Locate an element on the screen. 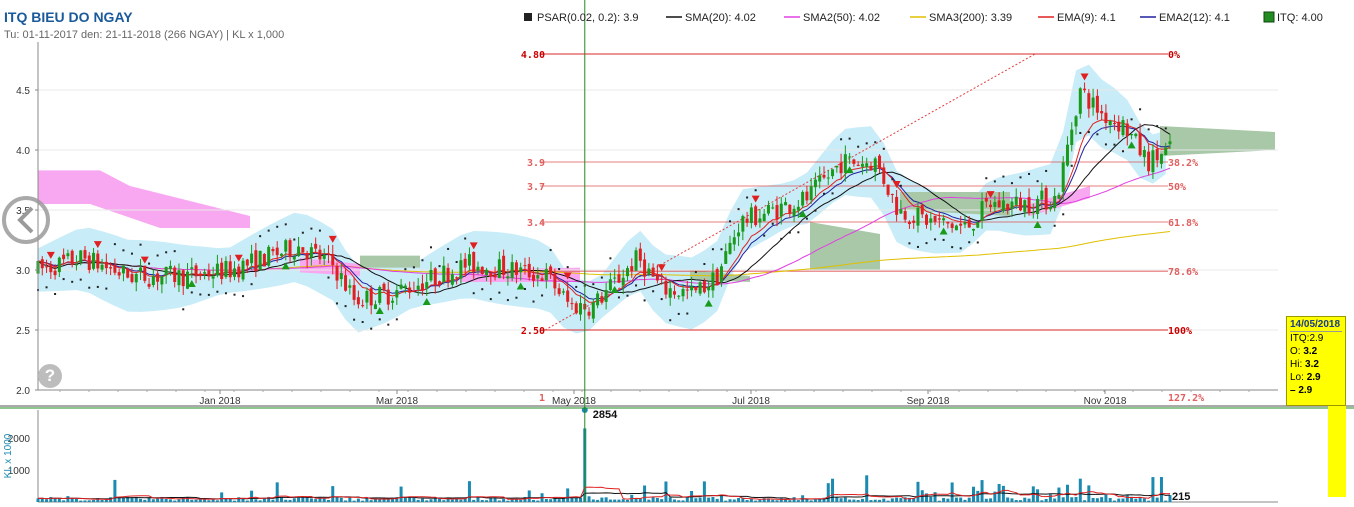 The width and height of the screenshot is (1354, 507). help-icon: ? is located at coordinates (50, 376).